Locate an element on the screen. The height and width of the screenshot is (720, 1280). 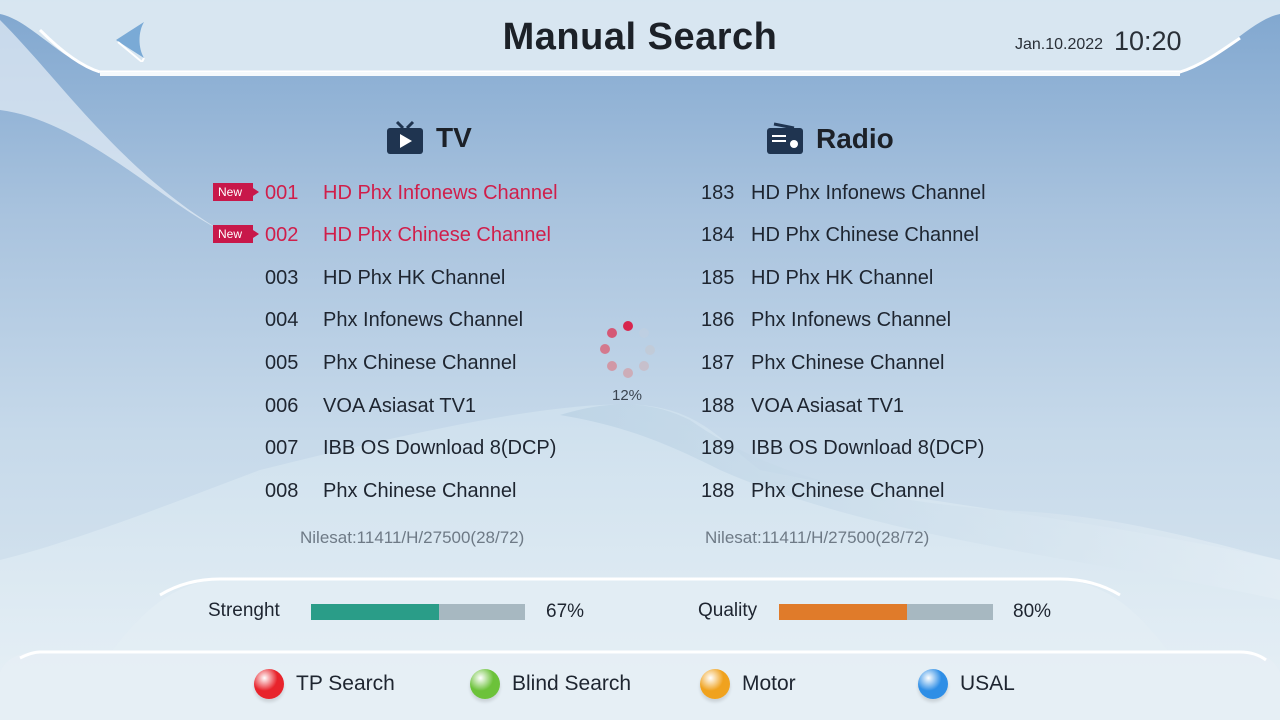
radio-channel-row: 186 Phx Infonews Channel is located at coordinates (826, 320).